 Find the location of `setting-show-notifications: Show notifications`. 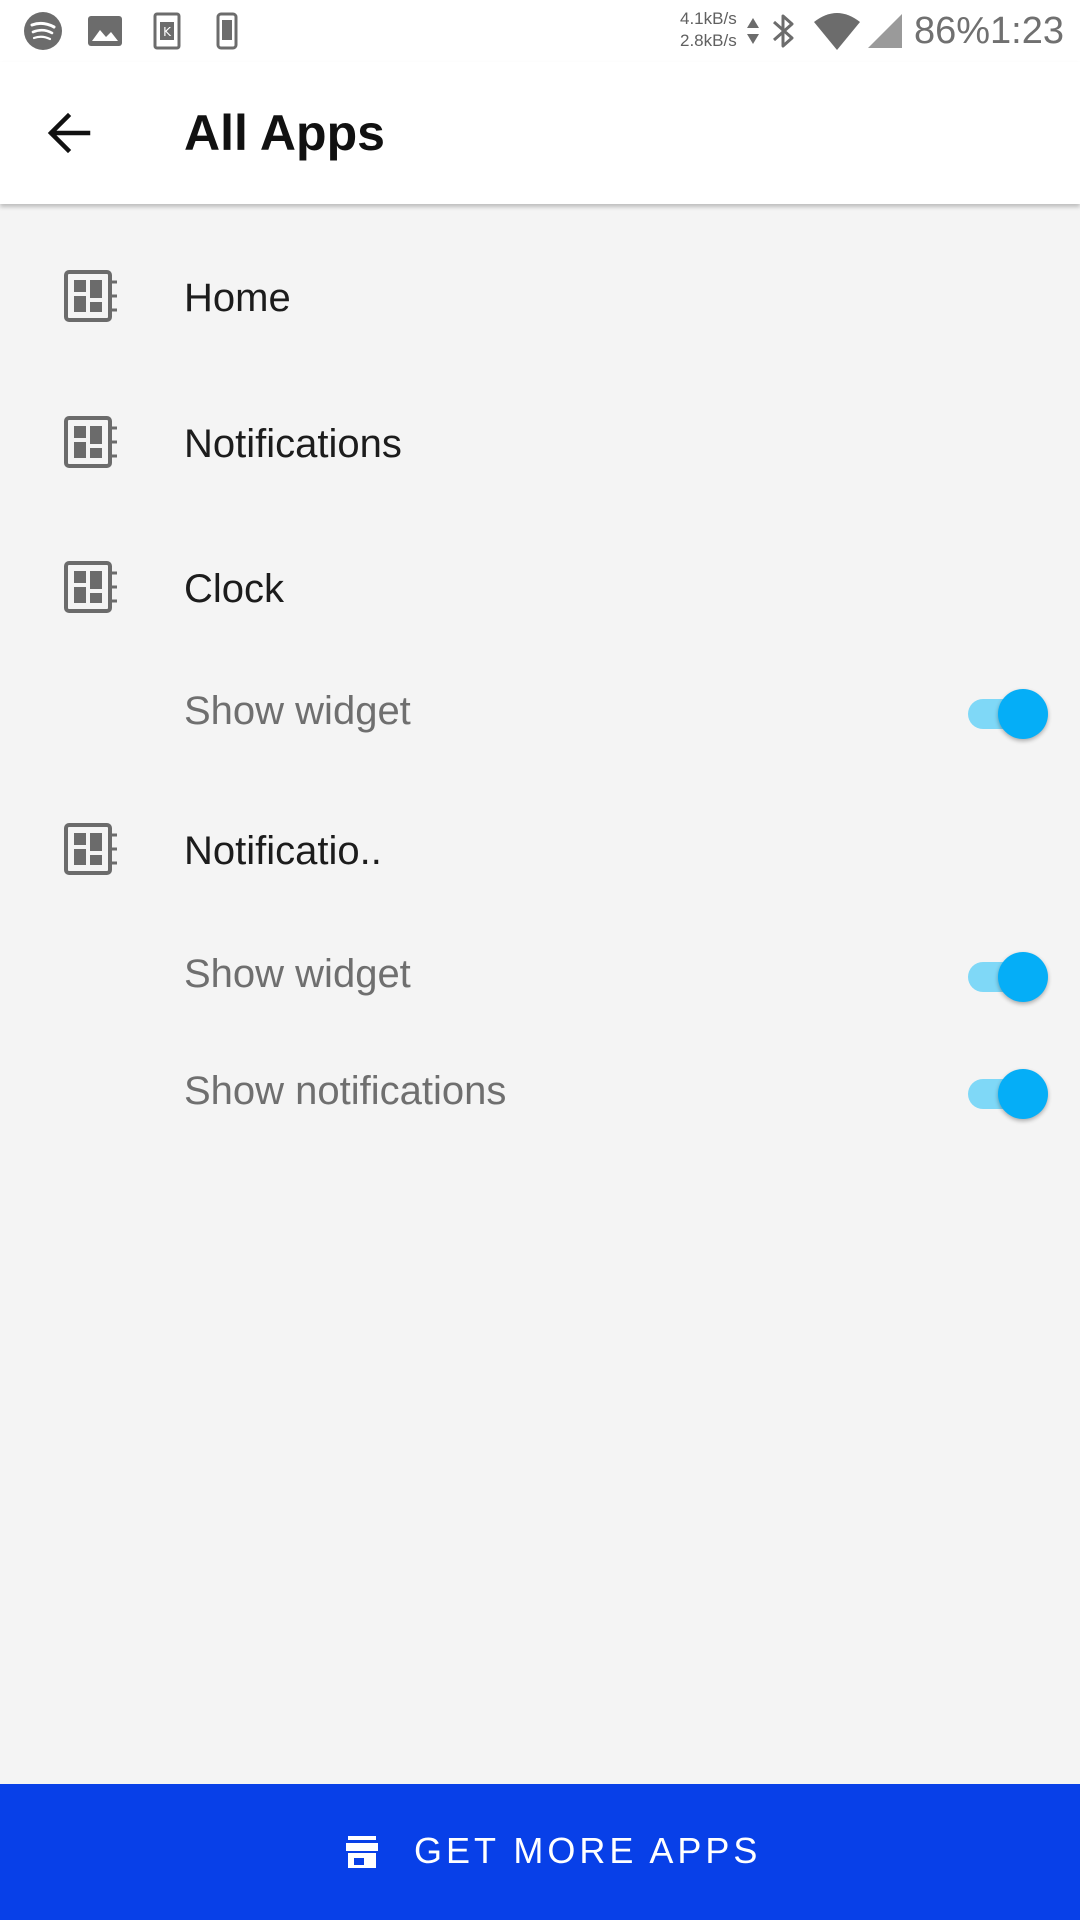

setting-show-notifications: Show notifications is located at coordinates (540, 1093).